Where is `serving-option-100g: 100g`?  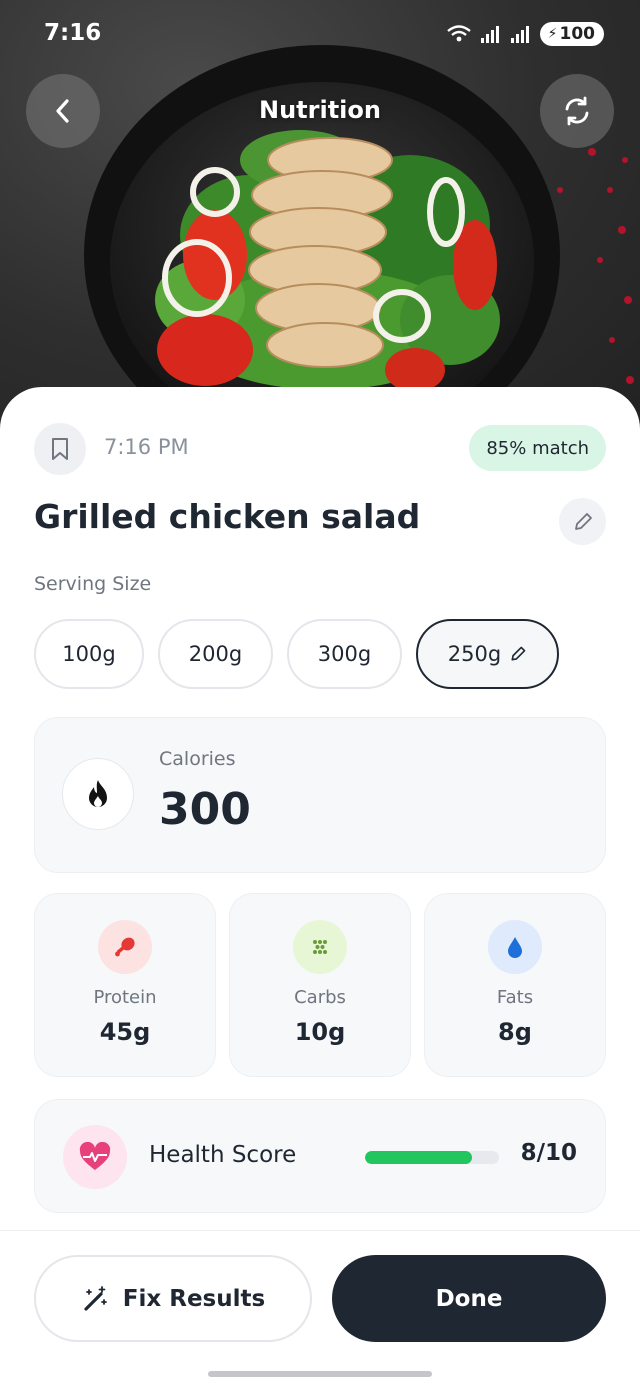
serving-option-100g: 100g is located at coordinates (89, 654).